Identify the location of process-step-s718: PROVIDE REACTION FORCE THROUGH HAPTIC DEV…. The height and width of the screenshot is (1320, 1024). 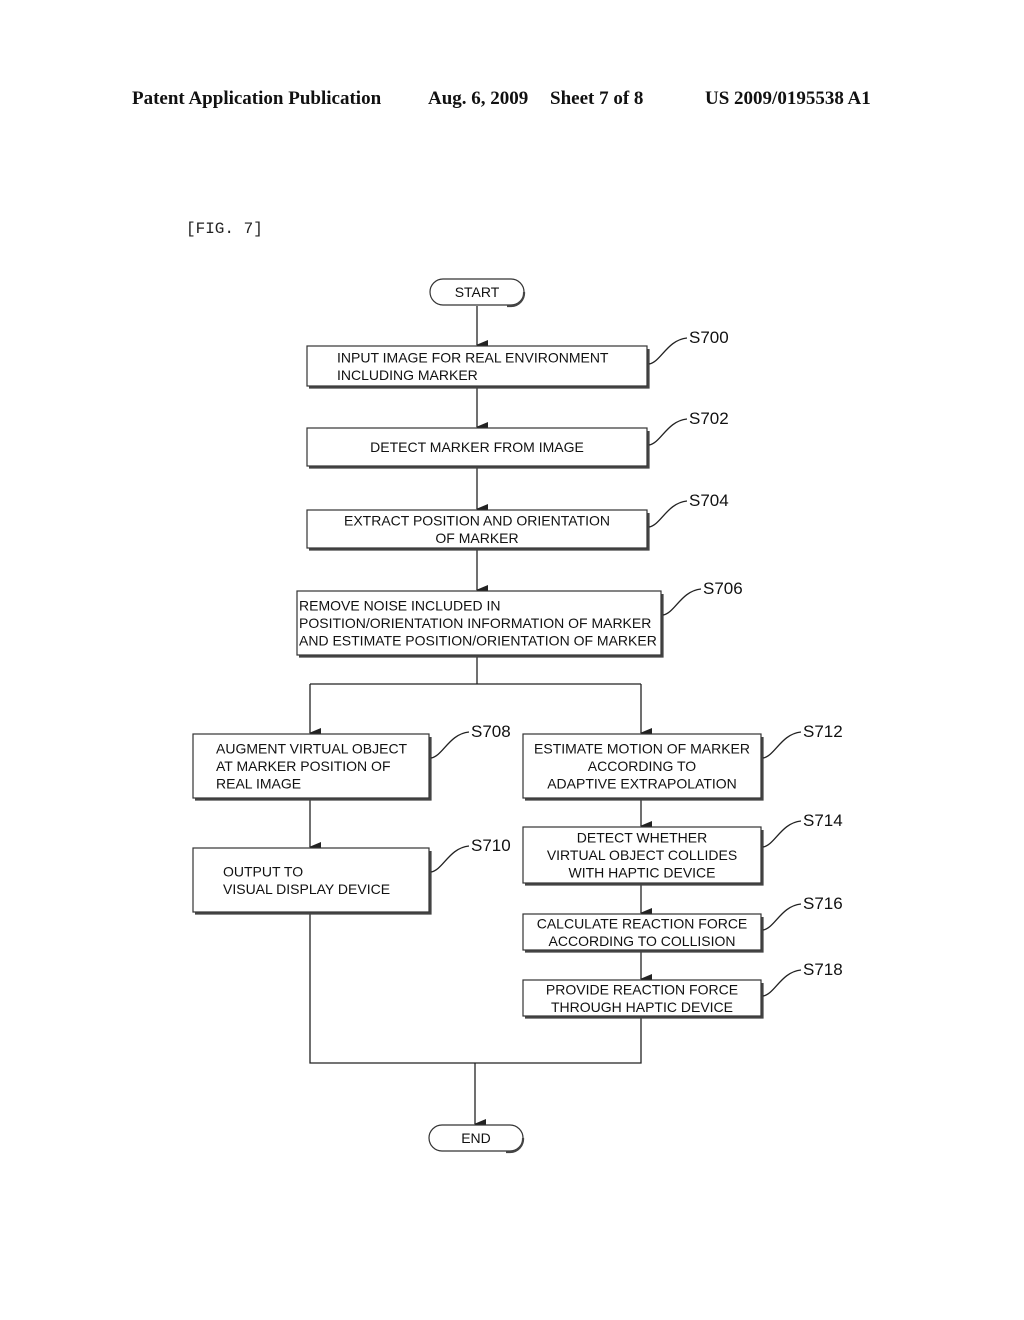
(682, 989).